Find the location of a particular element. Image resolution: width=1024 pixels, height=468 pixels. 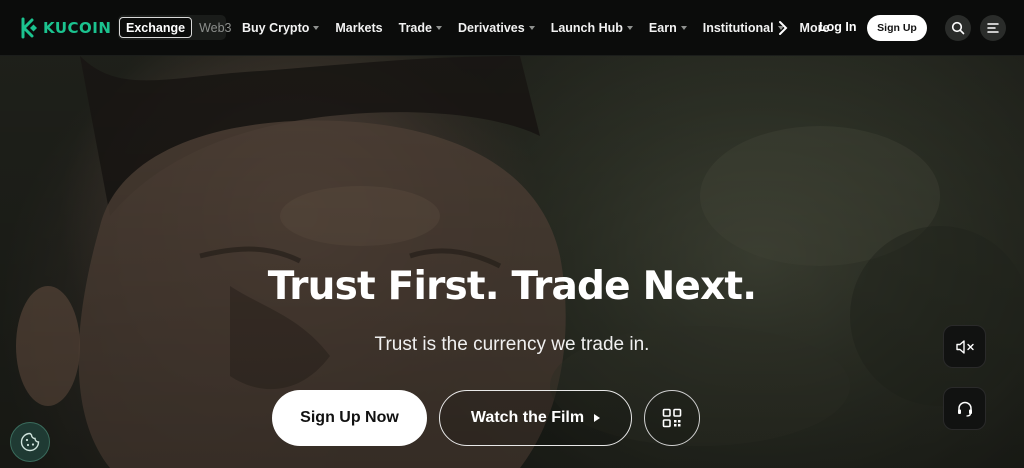

signup-button: Sign Up is located at coordinates (897, 28).